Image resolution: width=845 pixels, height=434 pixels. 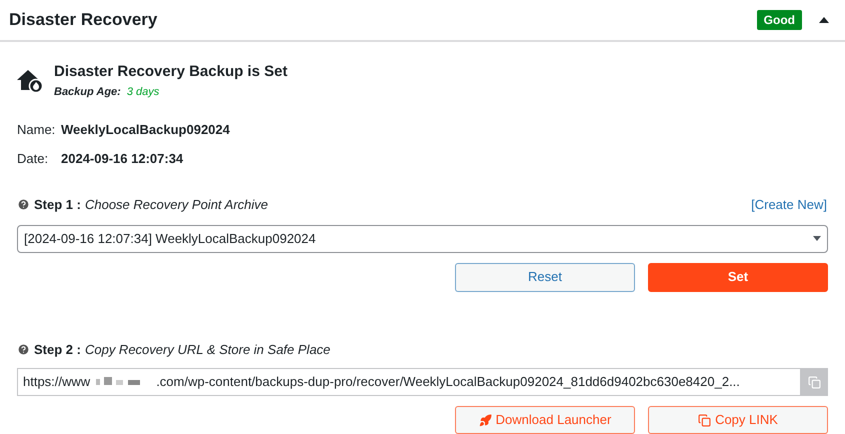 I want to click on set-button: Set, so click(x=738, y=277).